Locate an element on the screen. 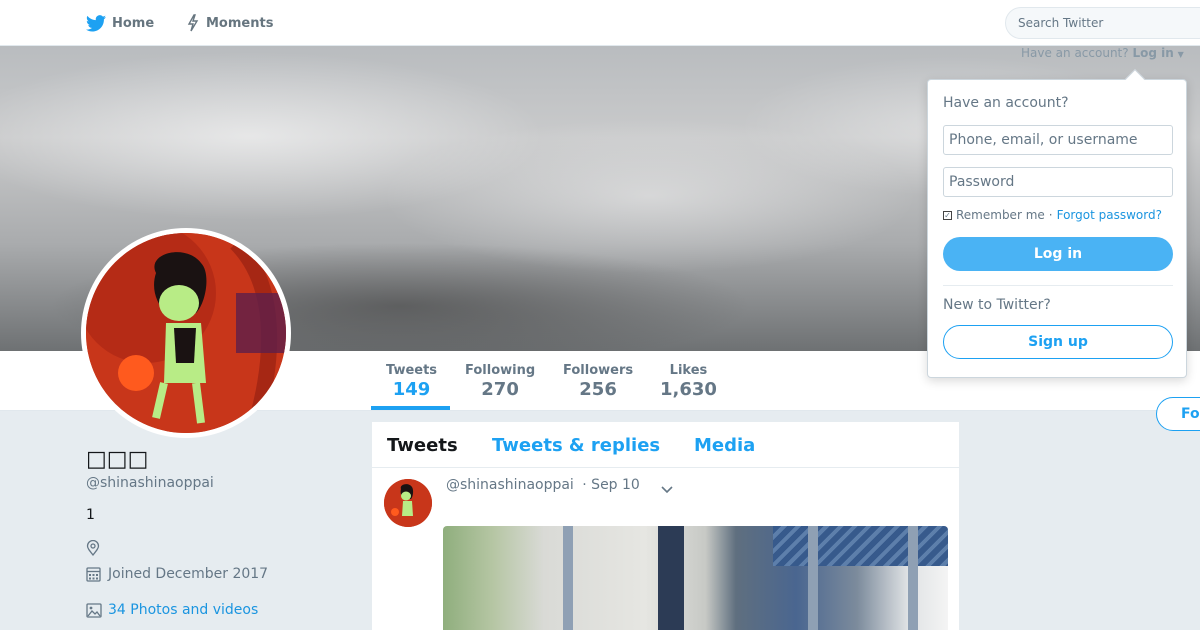 This screenshot has width=1200, height=630. login-toggle: Log in is located at coordinates (1152, 53).